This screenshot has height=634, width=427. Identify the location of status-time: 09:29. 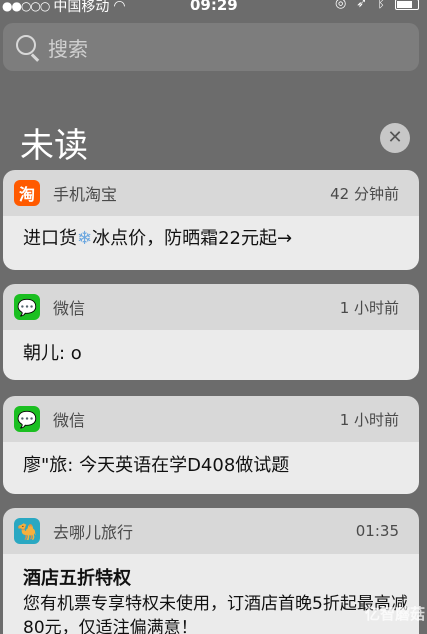
(214, 7).